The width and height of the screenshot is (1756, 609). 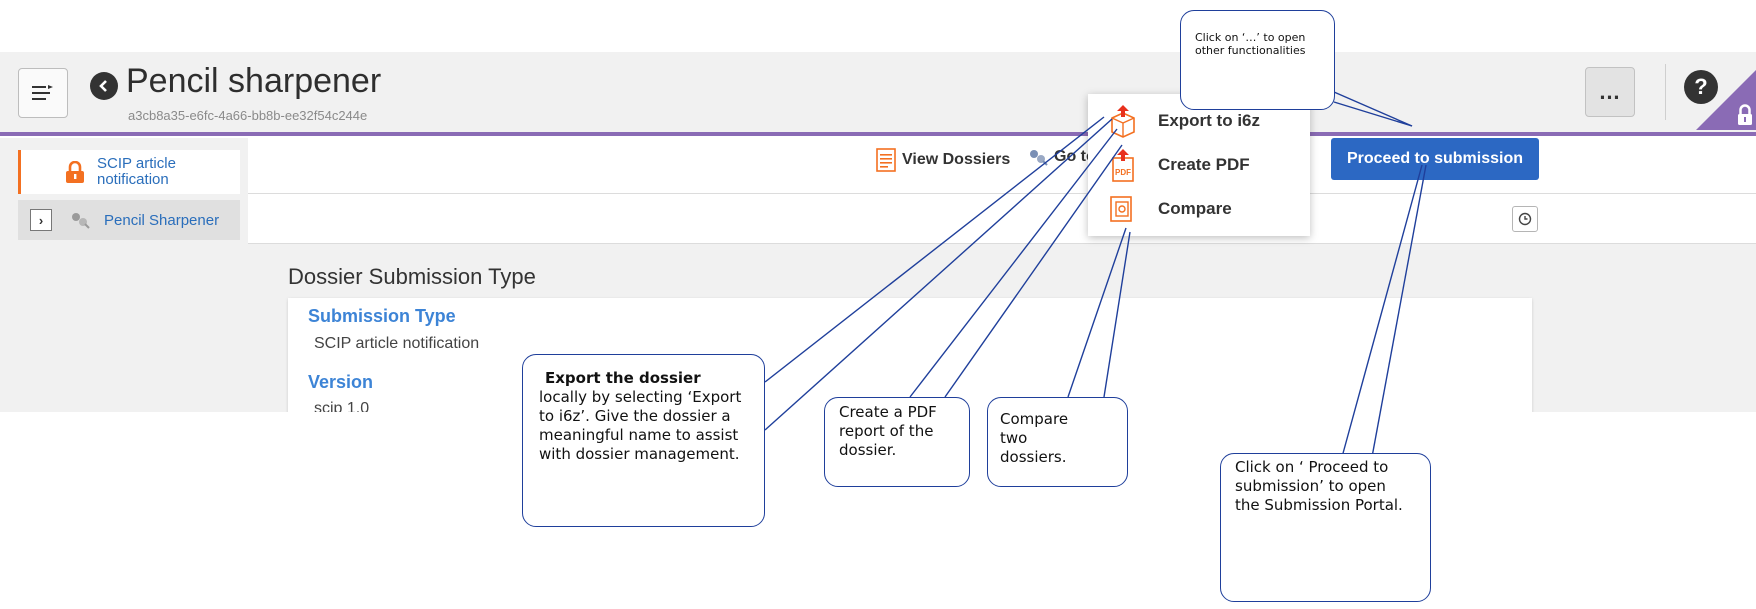 I want to click on menu-item-label: Export to i6z, so click(x=1209, y=120).